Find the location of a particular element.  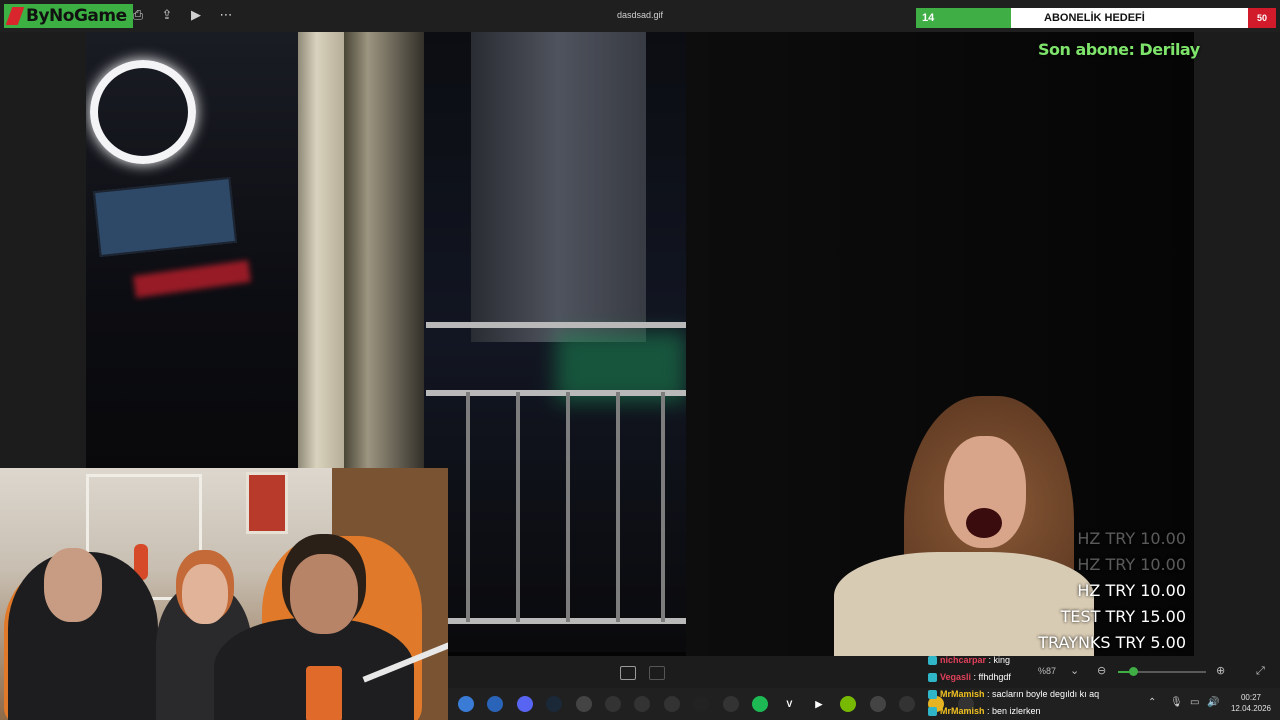

share-icon: ⇪ is located at coordinates (167, 16).